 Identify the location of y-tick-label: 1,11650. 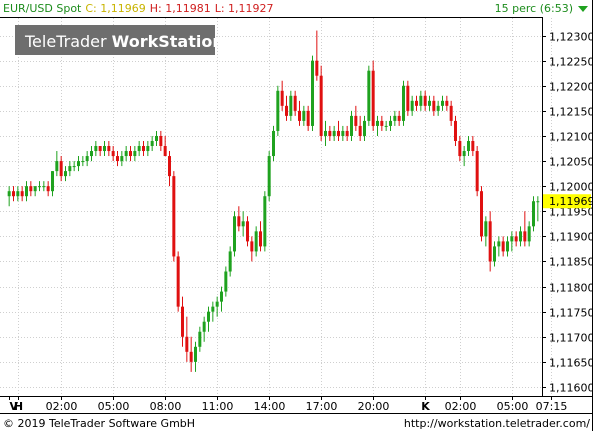
(571, 363).